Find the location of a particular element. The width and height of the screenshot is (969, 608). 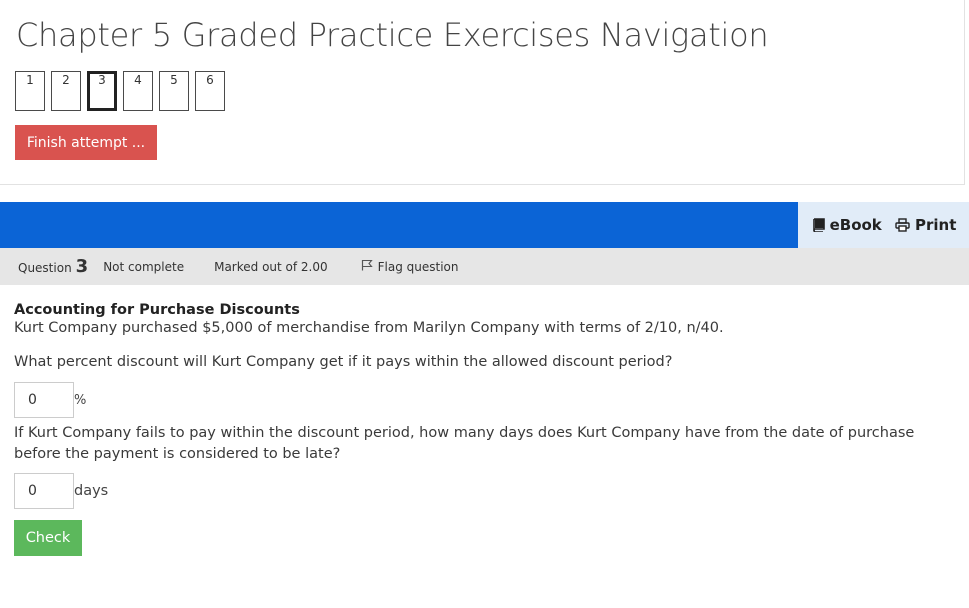

print-label: Print is located at coordinates (936, 225).